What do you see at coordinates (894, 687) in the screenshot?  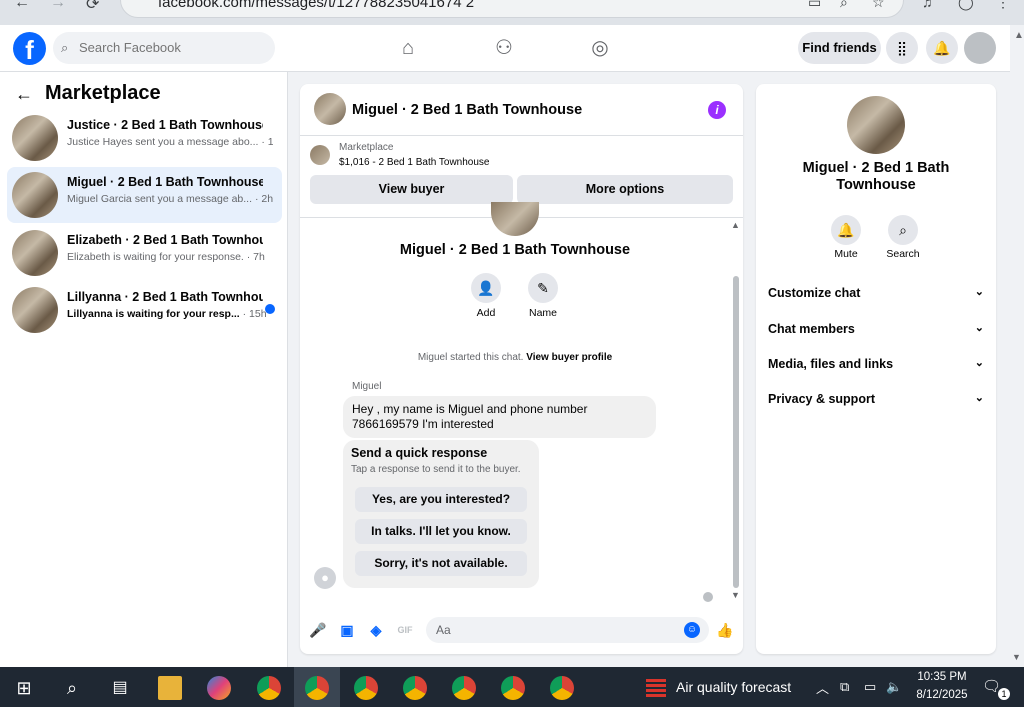 I see `volume-icon: 🔈` at bounding box center [894, 687].